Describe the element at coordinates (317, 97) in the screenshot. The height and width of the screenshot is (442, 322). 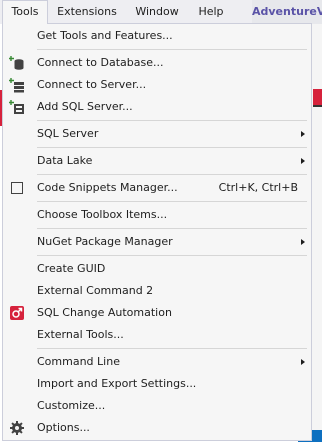
I see `background-toolbar-strip-right` at that location.